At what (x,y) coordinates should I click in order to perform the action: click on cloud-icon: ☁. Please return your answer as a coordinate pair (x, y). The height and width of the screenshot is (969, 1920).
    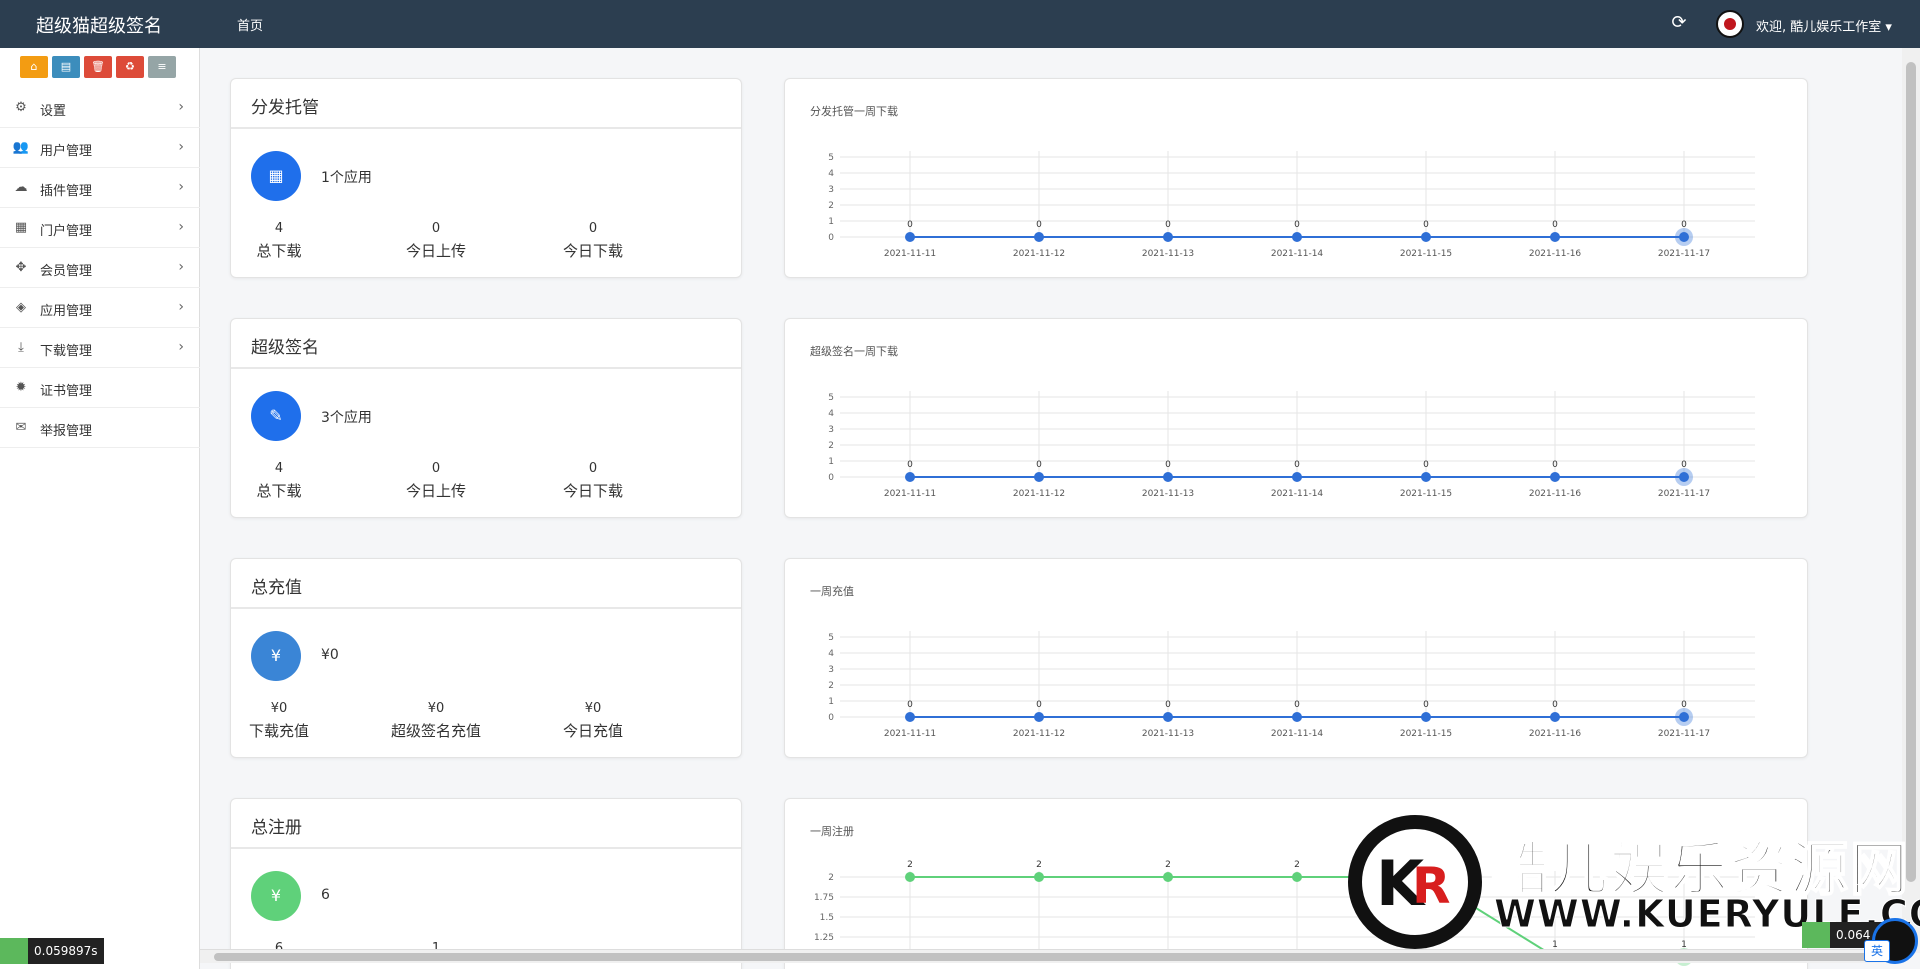
    Looking at the image, I should click on (21, 187).